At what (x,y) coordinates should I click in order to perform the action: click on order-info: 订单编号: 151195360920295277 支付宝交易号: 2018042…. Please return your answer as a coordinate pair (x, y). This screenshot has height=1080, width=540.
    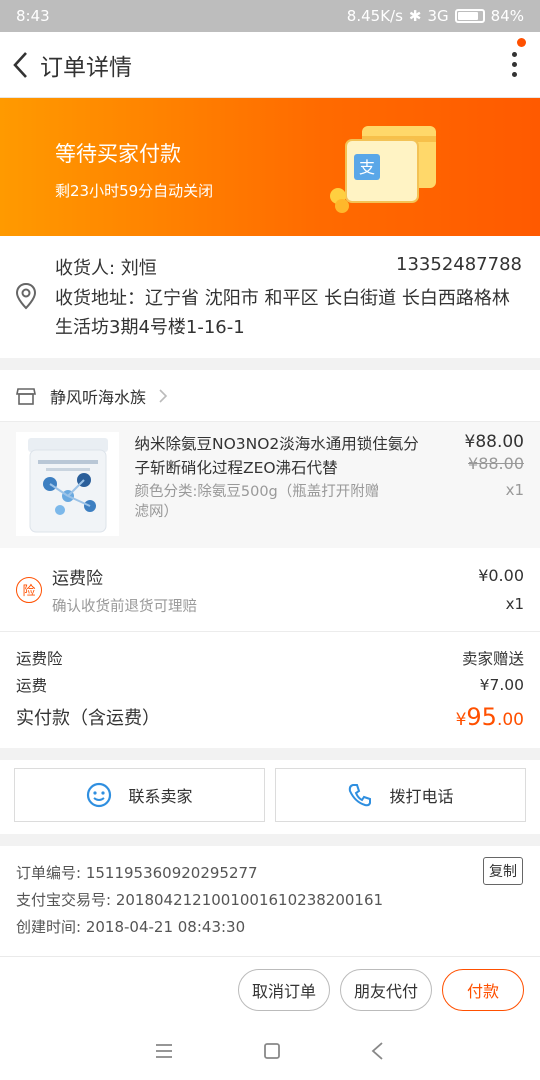
    Looking at the image, I should click on (270, 902).